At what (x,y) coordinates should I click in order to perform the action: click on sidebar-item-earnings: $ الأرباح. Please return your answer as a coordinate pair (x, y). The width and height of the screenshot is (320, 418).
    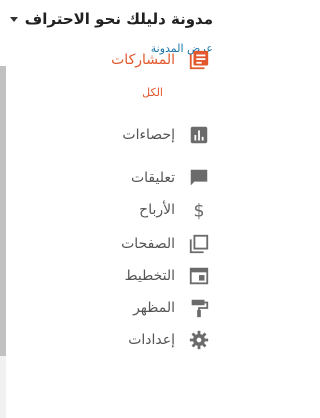
    Looking at the image, I should click on (118, 210).